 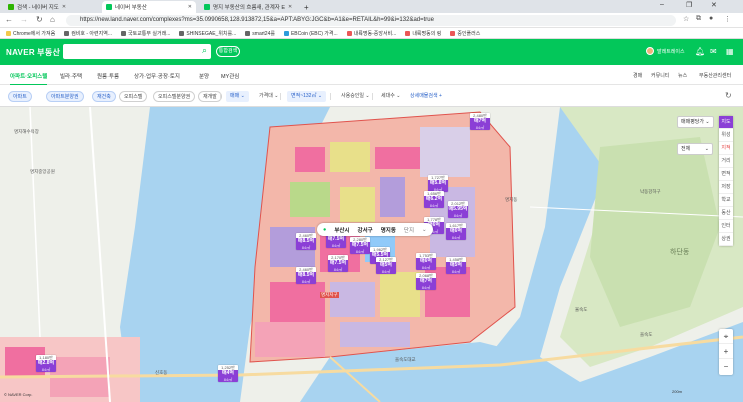 I want to click on user-menu: 발레트레이스, so click(x=665, y=51).